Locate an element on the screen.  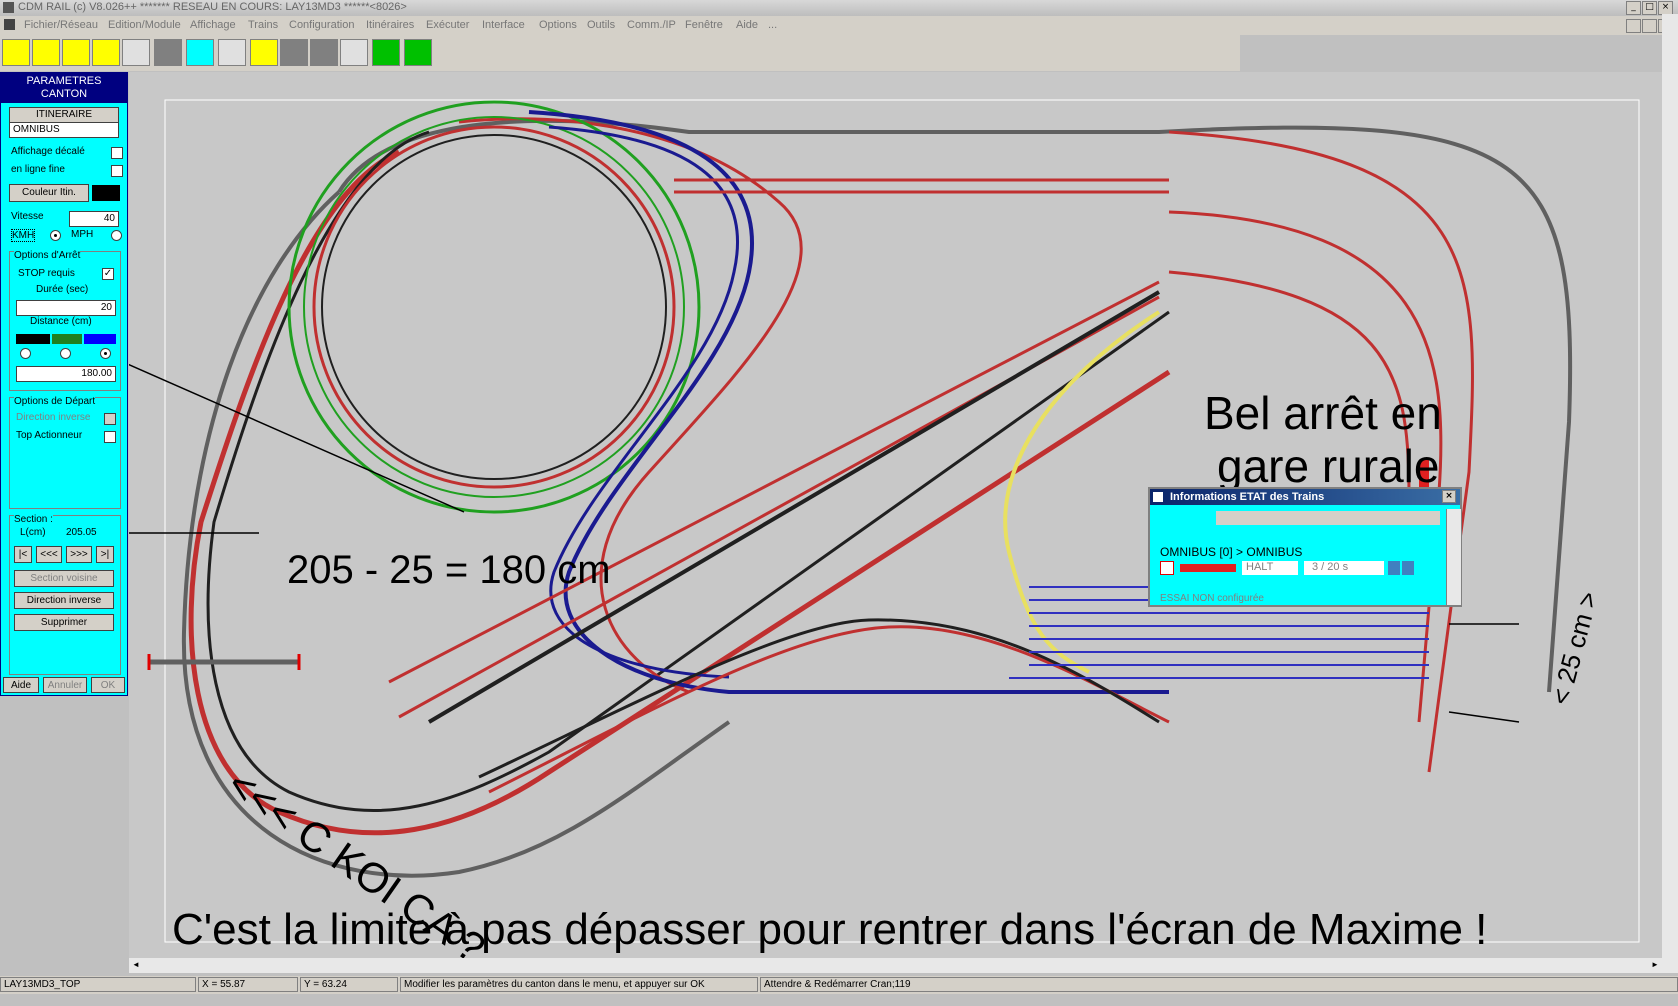
duree-field: 20 is located at coordinates (66, 308).